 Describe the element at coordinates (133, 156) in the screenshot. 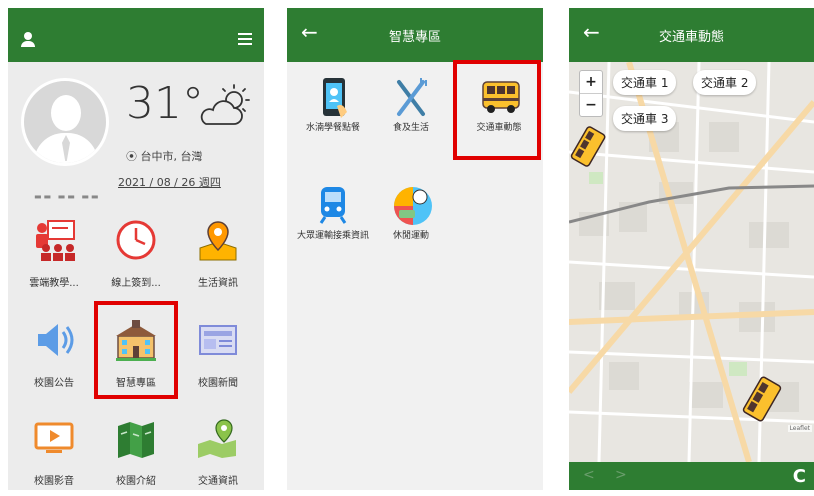

I see `location-pin-icon: ⦿` at that location.